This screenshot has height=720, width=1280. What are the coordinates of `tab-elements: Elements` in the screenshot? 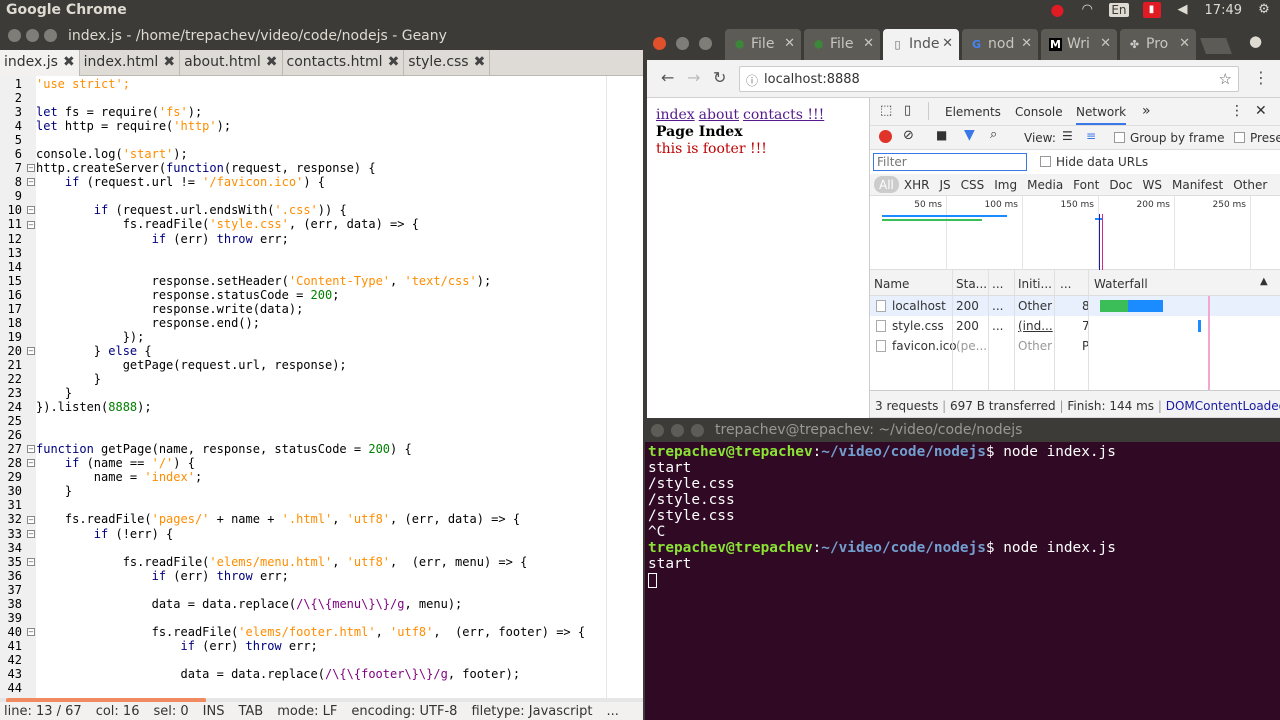 It's located at (973, 112).